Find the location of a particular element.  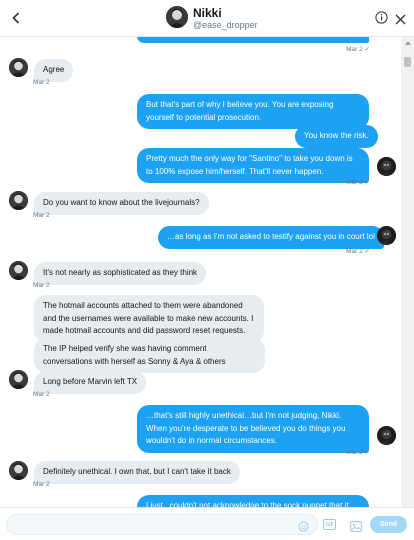

gif-button: GIF is located at coordinates (329, 524).